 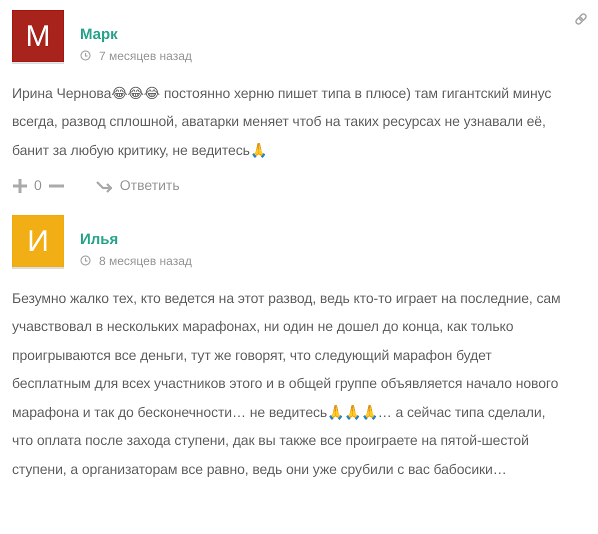 What do you see at coordinates (145, 261) in the screenshot?
I see `comment-time: 8 месяцев назад` at bounding box center [145, 261].